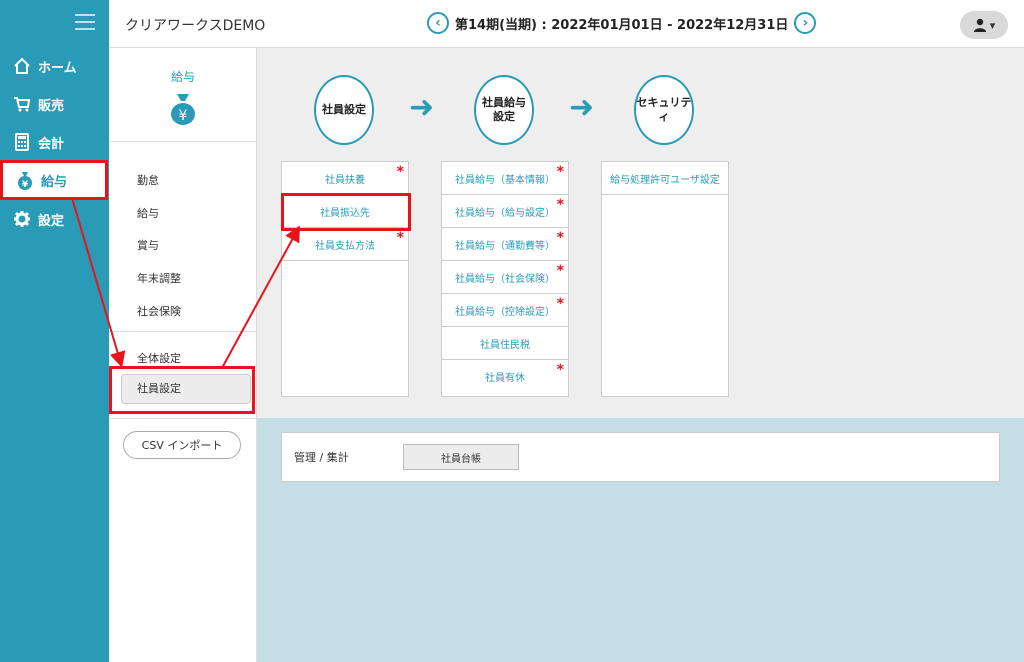 The height and width of the screenshot is (662, 1024). I want to click on submenu-item-salary: 給与, so click(148, 213).